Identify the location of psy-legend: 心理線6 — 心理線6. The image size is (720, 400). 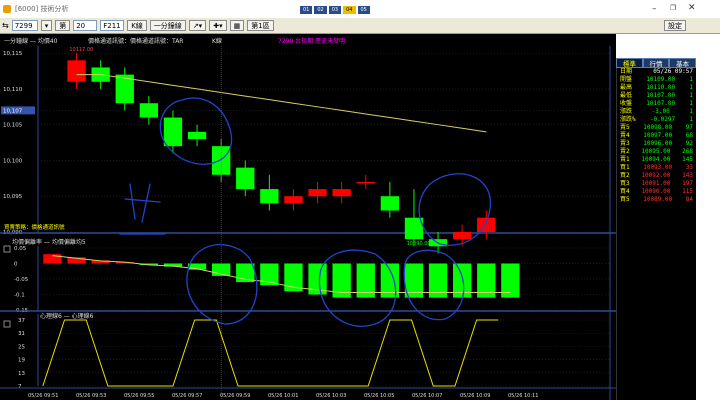
(67, 316).